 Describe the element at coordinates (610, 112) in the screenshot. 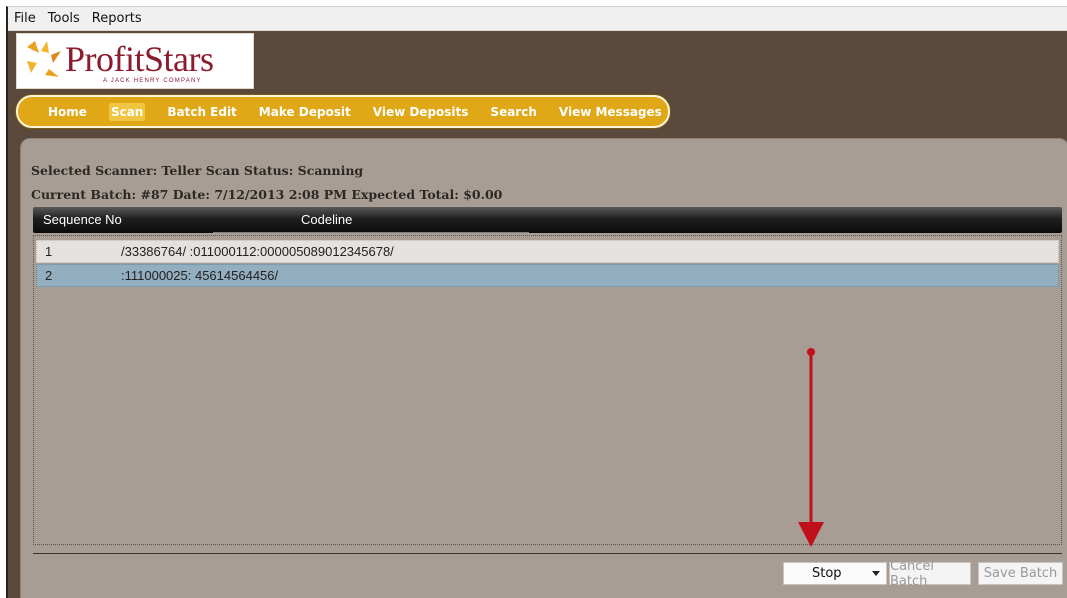

I see `nav-view-messages: View Messages` at that location.